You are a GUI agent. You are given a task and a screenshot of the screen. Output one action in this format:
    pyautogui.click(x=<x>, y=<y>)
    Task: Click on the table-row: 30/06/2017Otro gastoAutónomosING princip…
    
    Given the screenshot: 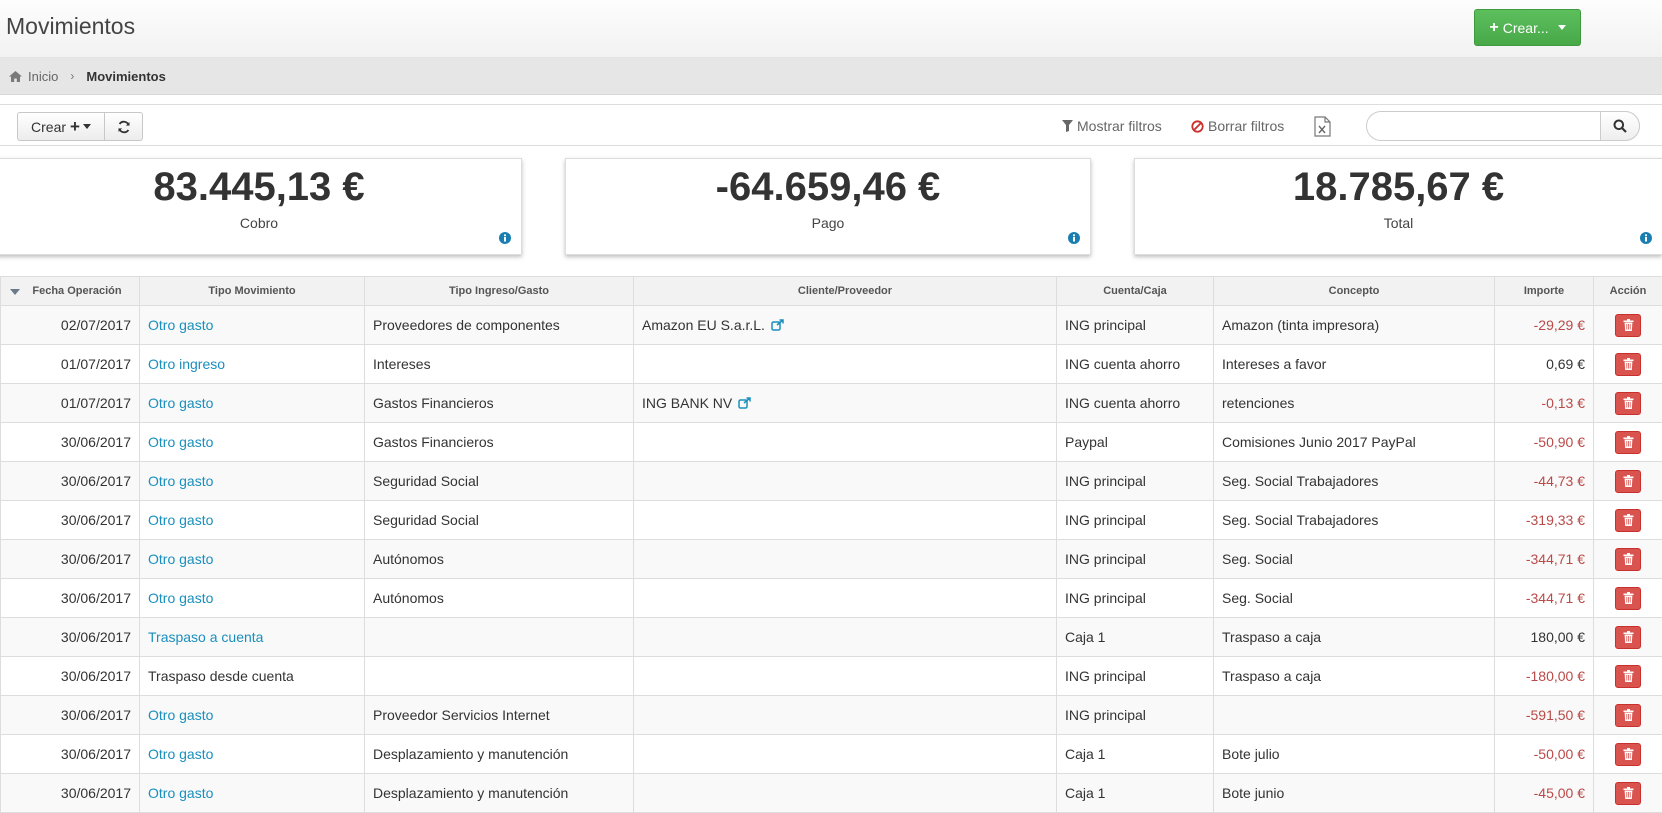 What is the action you would take?
    pyautogui.click(x=831, y=598)
    